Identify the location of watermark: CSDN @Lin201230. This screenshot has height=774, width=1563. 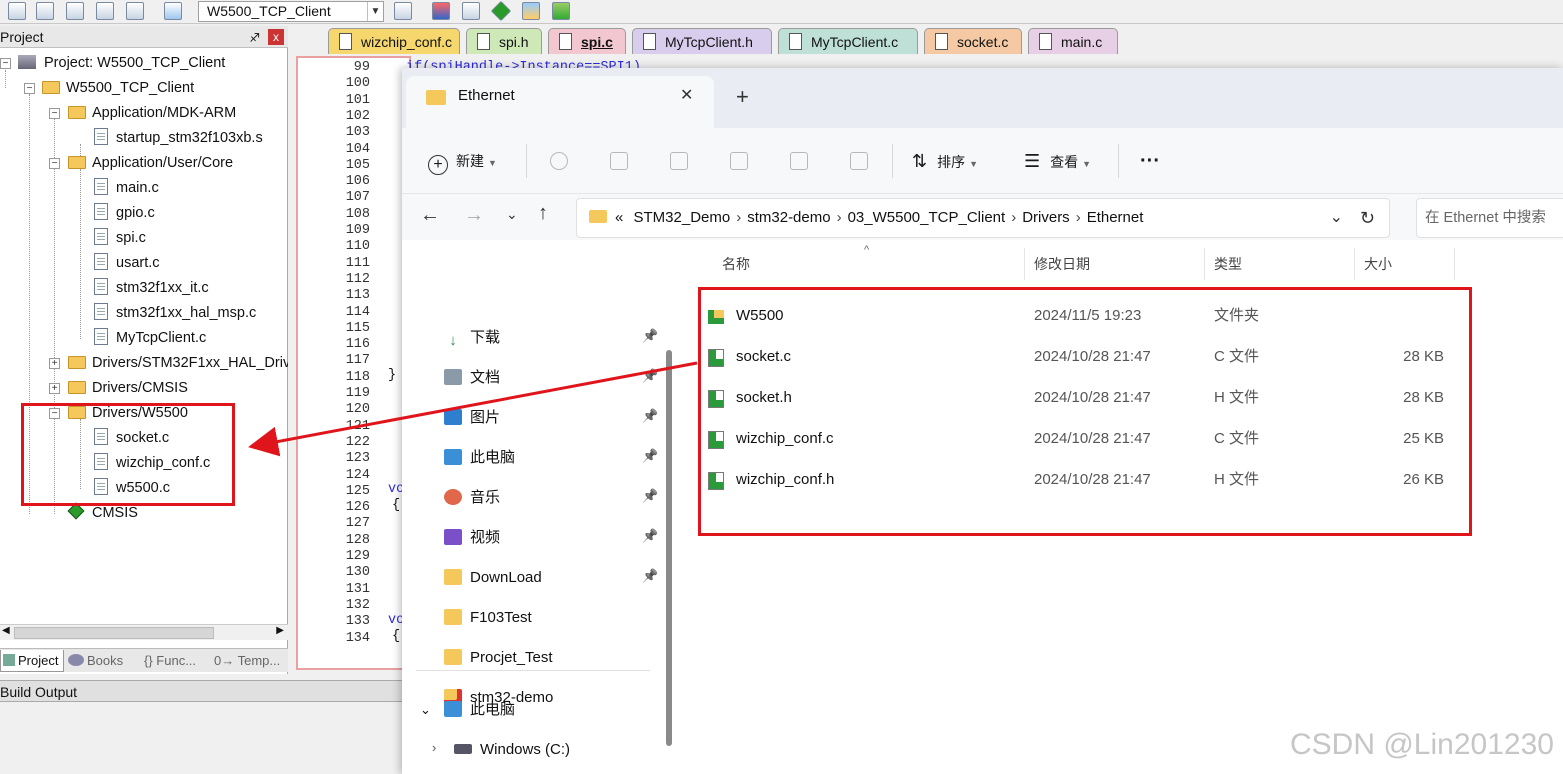
(1422, 744).